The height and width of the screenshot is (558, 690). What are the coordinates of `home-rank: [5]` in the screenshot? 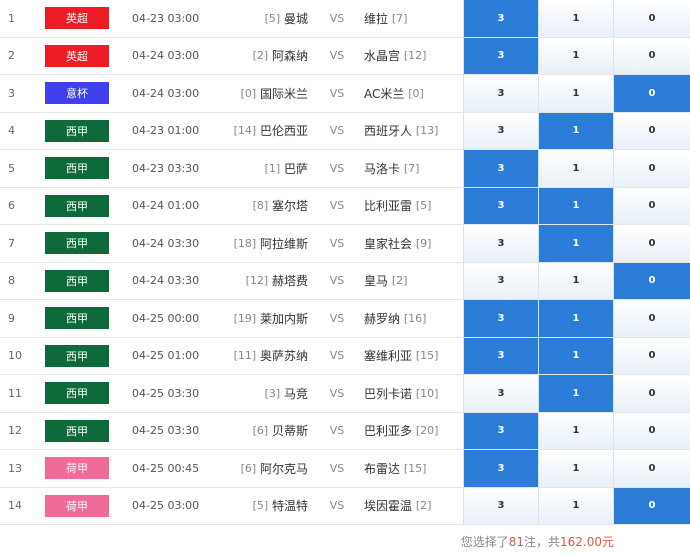 It's located at (272, 18).